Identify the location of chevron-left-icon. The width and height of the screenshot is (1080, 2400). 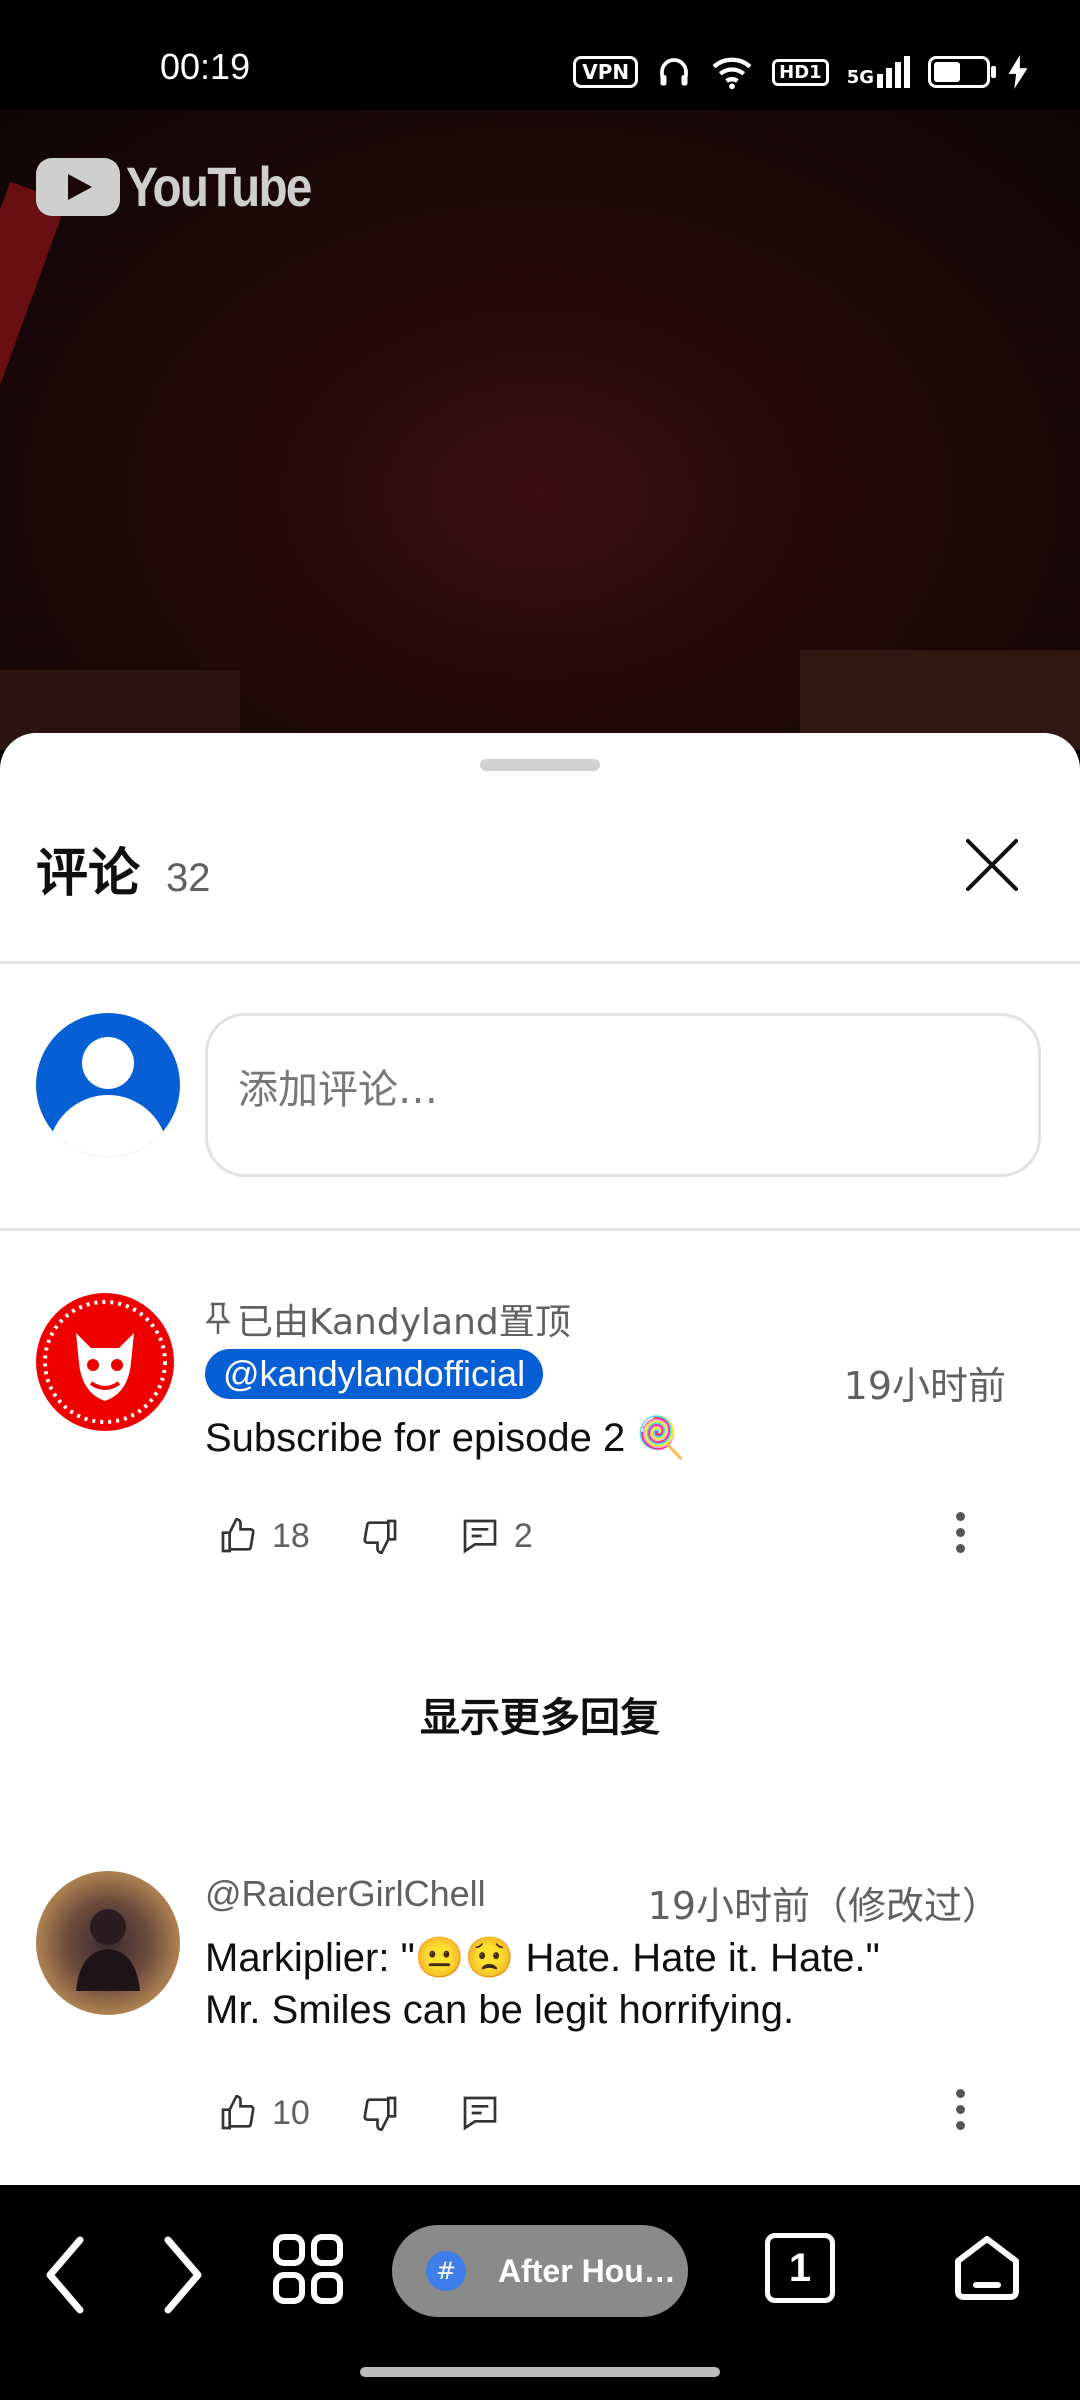
(65, 2275).